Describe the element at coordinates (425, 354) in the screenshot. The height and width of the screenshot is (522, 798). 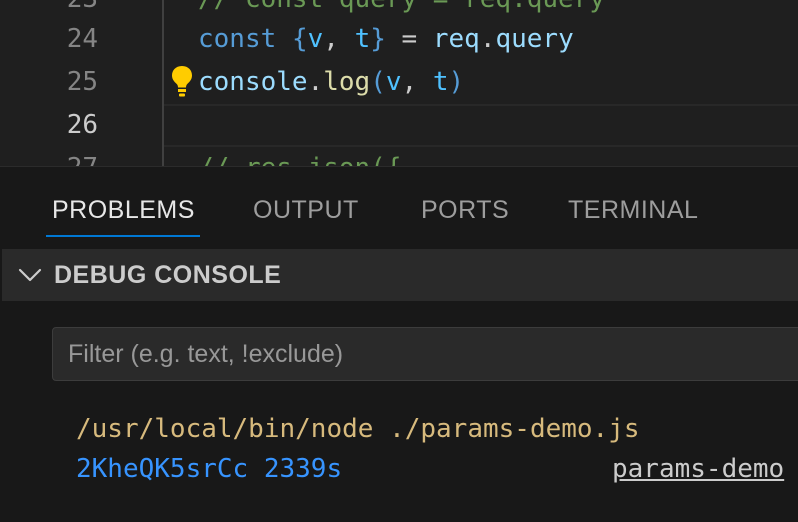
I see `filter-input` at that location.